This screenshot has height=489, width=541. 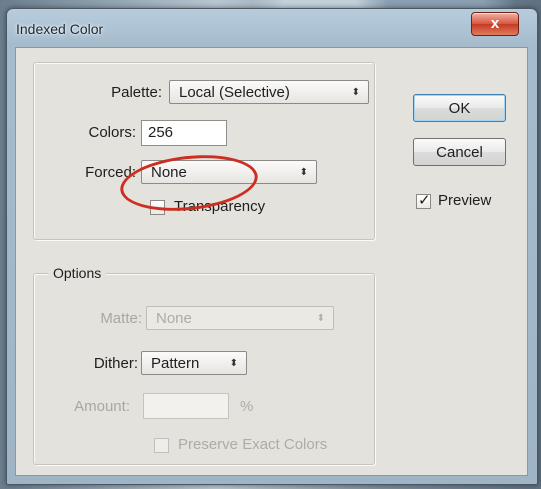 What do you see at coordinates (247, 406) in the screenshot?
I see `amount-unit: %` at bounding box center [247, 406].